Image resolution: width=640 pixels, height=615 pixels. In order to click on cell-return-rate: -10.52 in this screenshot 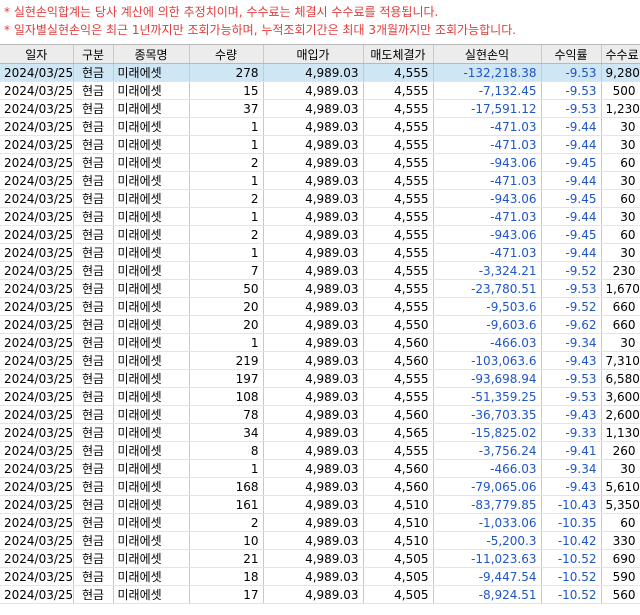, I will do `click(571, 576)`.